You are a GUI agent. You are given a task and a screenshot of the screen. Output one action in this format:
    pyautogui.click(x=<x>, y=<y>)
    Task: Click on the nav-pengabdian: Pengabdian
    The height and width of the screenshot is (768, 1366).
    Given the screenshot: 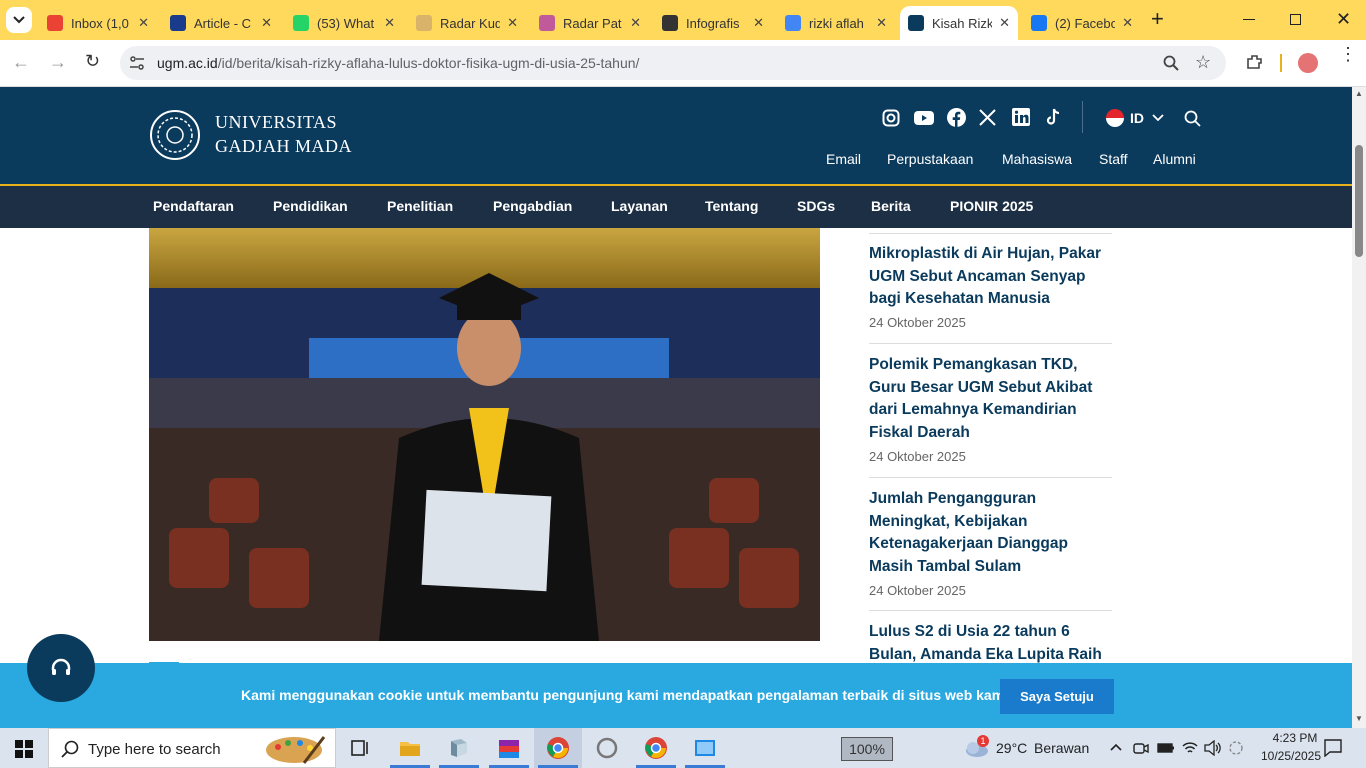 What is the action you would take?
    pyautogui.click(x=532, y=206)
    